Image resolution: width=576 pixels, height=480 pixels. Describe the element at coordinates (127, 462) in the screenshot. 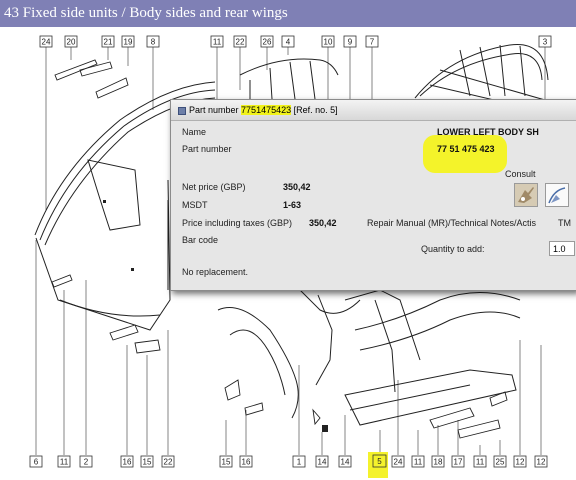

I see `callout-bottom-4: 16` at that location.